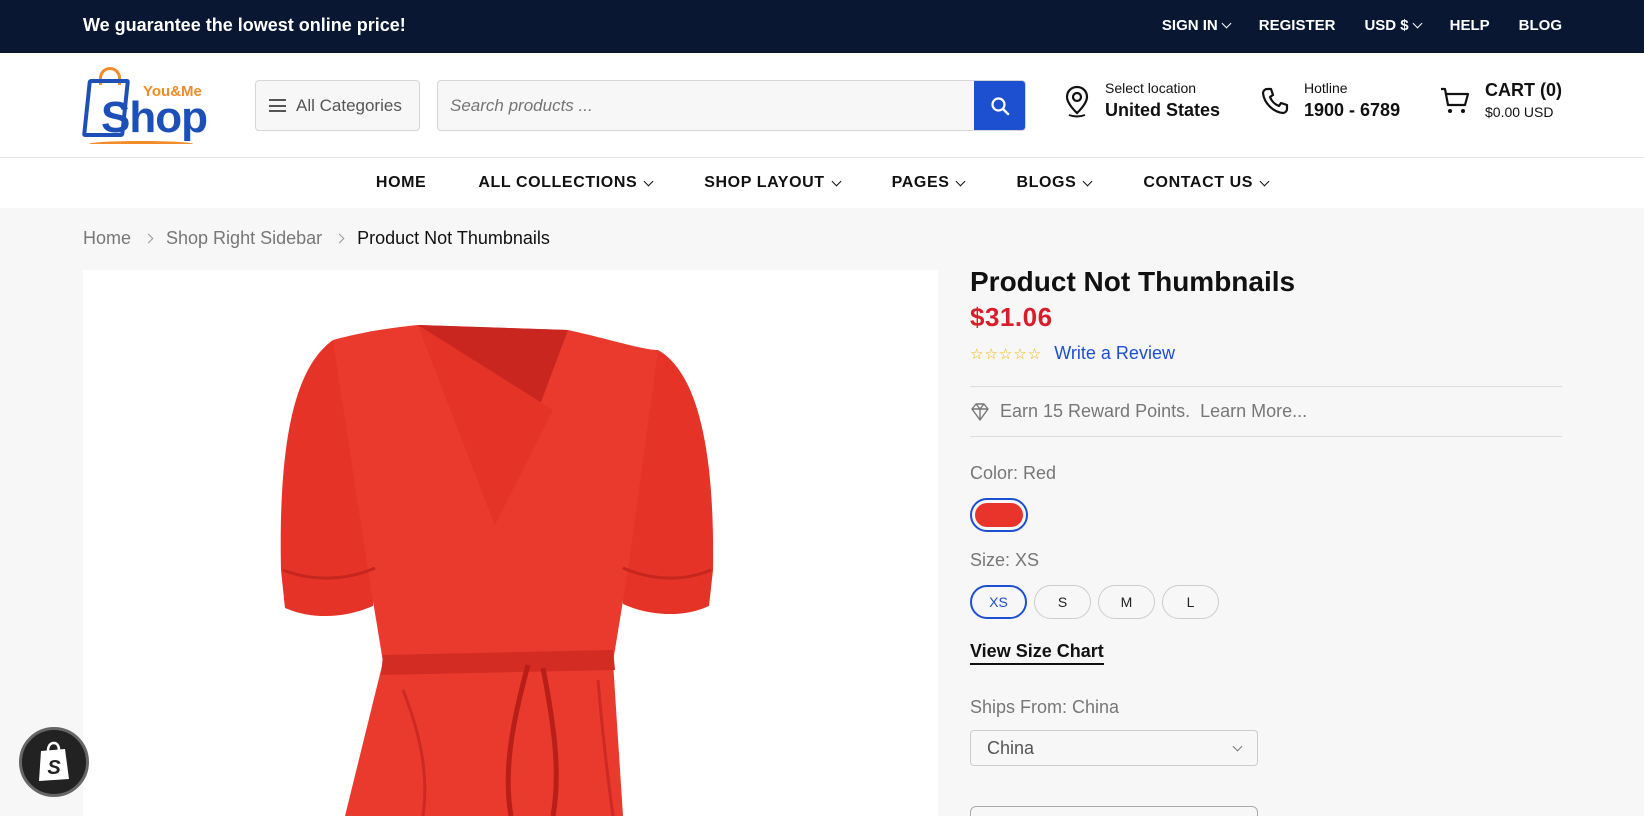  What do you see at coordinates (1095, 411) in the screenshot?
I see `reward-text: Earn 15 Reward Points.` at bounding box center [1095, 411].